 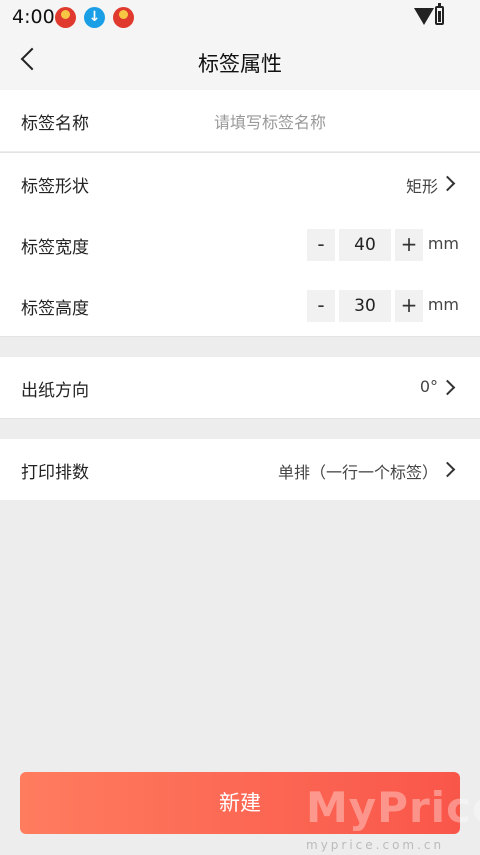 What do you see at coordinates (424, 16) in the screenshot?
I see `wifi-icon` at bounding box center [424, 16].